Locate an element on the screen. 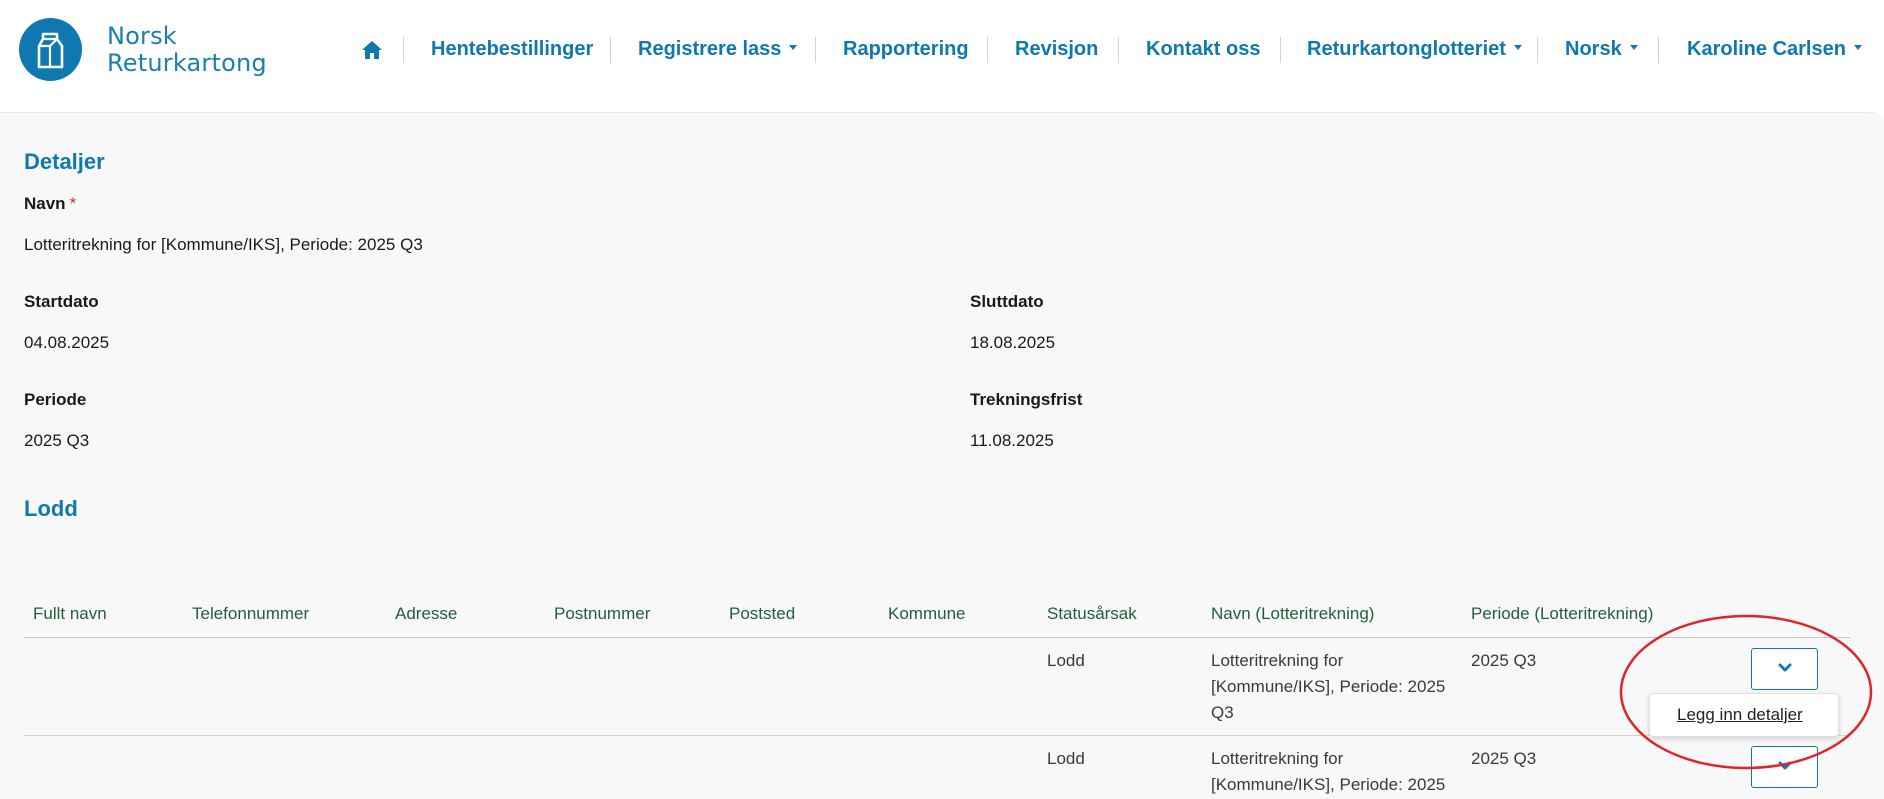  nav-user-menu: Karoline Carlsen is located at coordinates (1774, 49).